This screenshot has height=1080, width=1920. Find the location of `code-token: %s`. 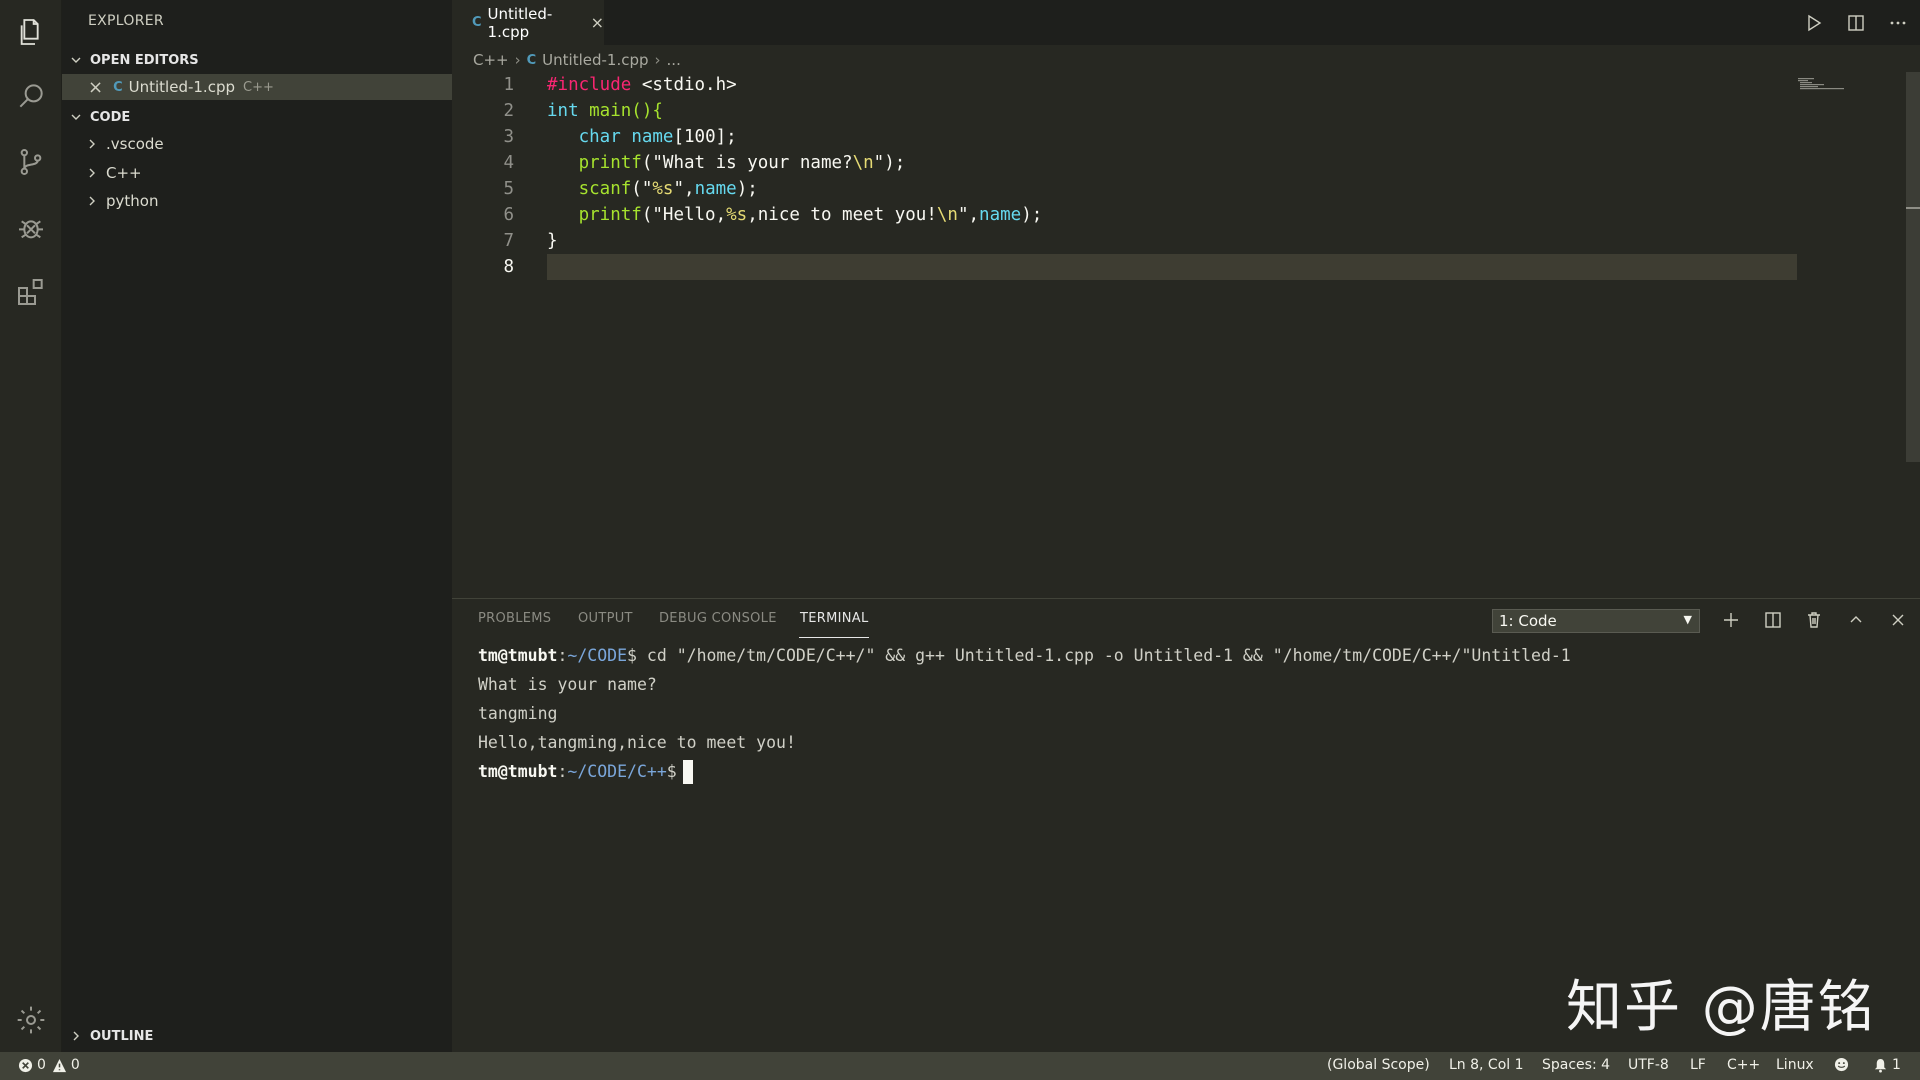

code-token: %s is located at coordinates (663, 189).